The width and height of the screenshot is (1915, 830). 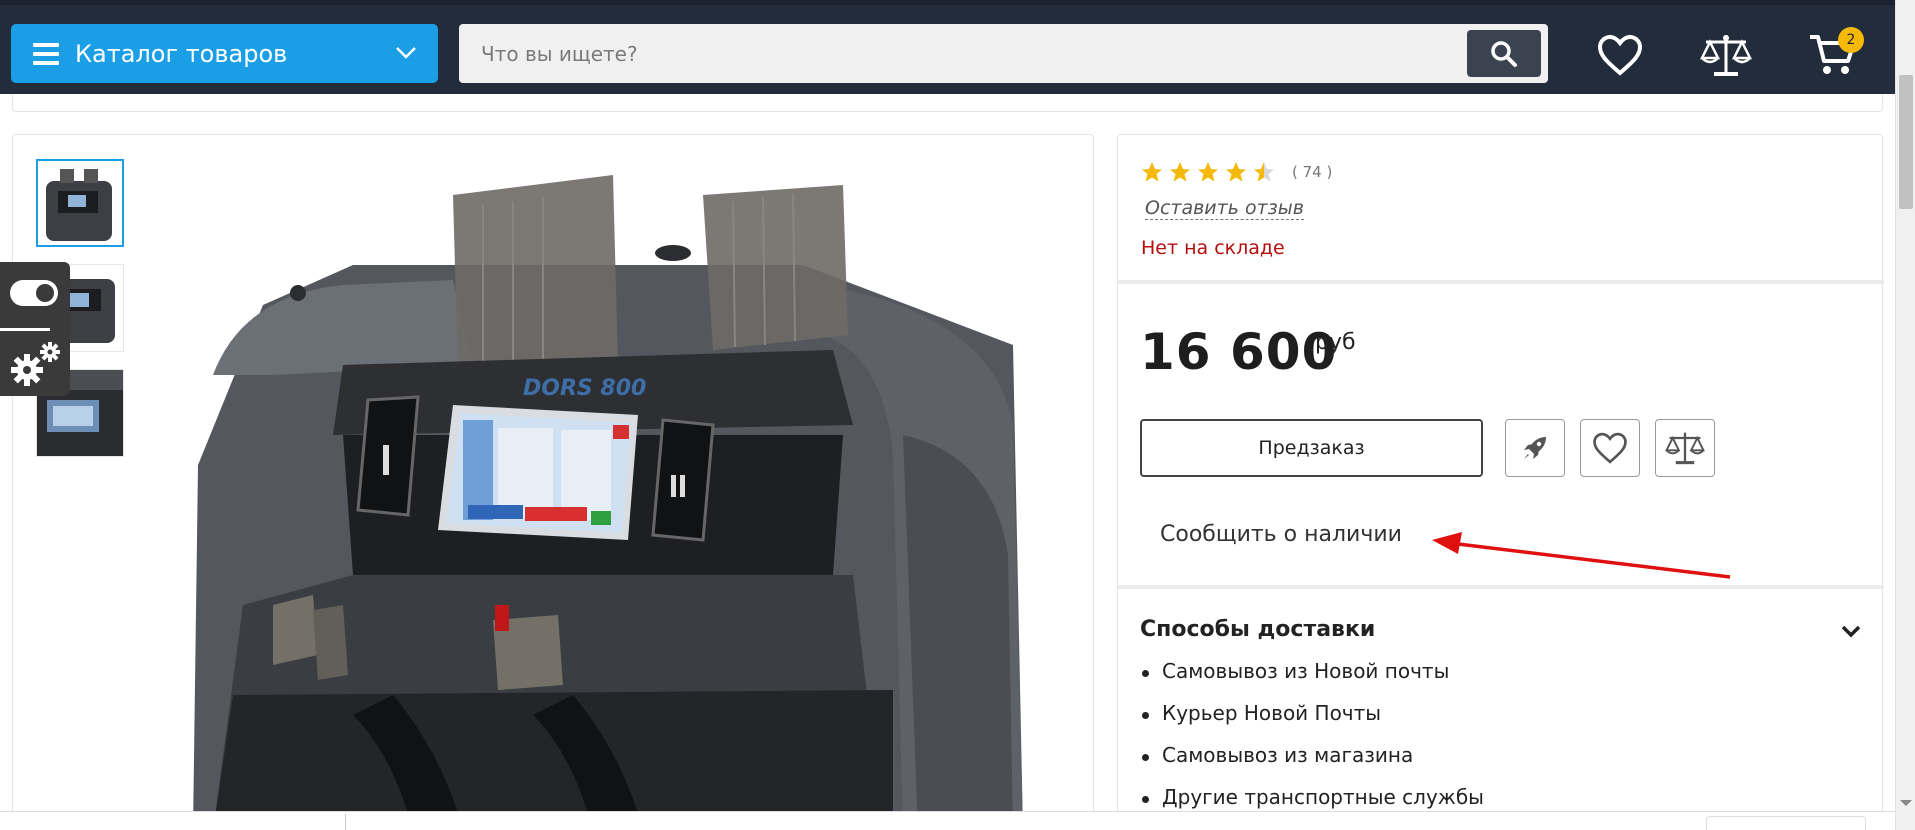 I want to click on search-bar, so click(x=1003, y=53).